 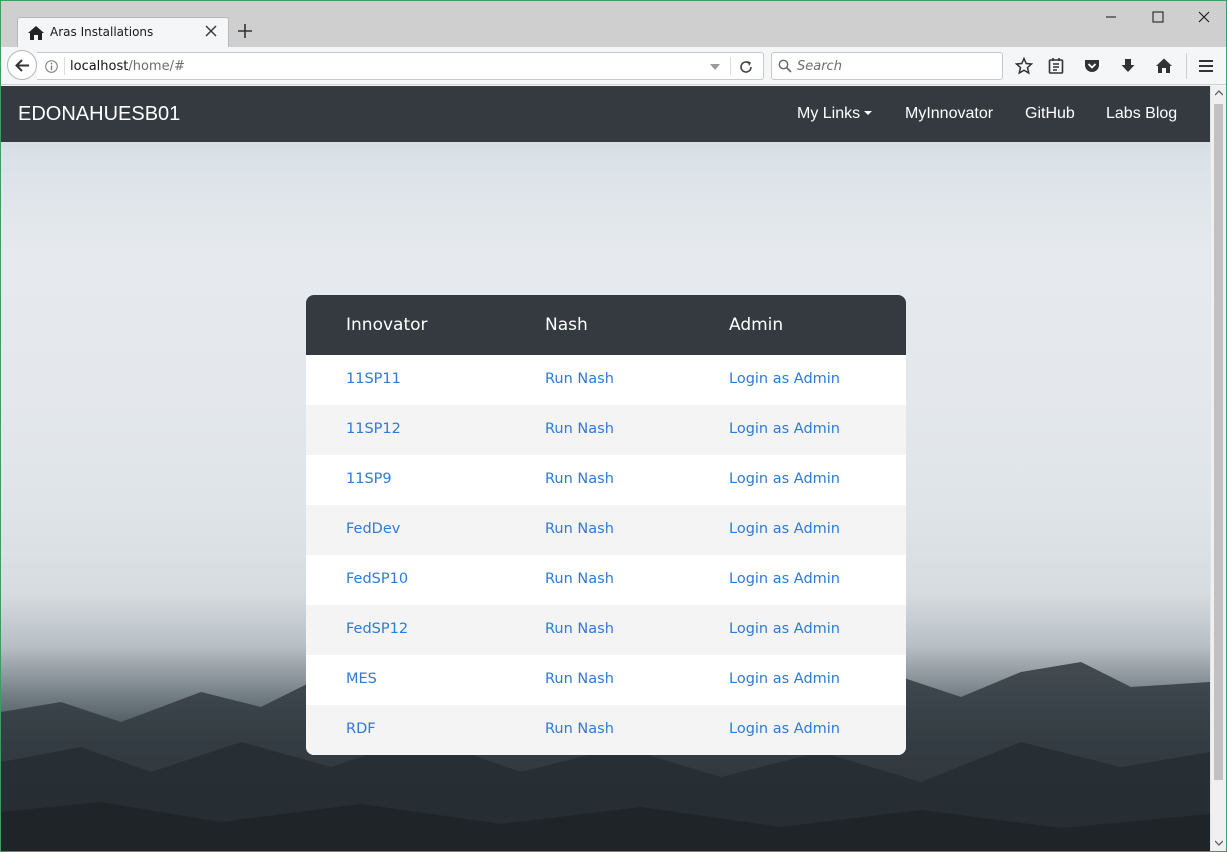 I want to click on url-dropdown-icon, so click(x=715, y=67).